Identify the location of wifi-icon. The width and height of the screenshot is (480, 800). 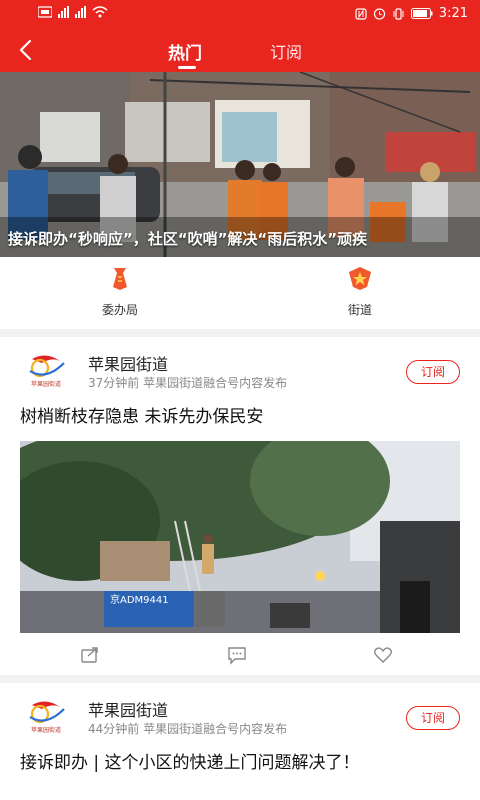
(100, 12).